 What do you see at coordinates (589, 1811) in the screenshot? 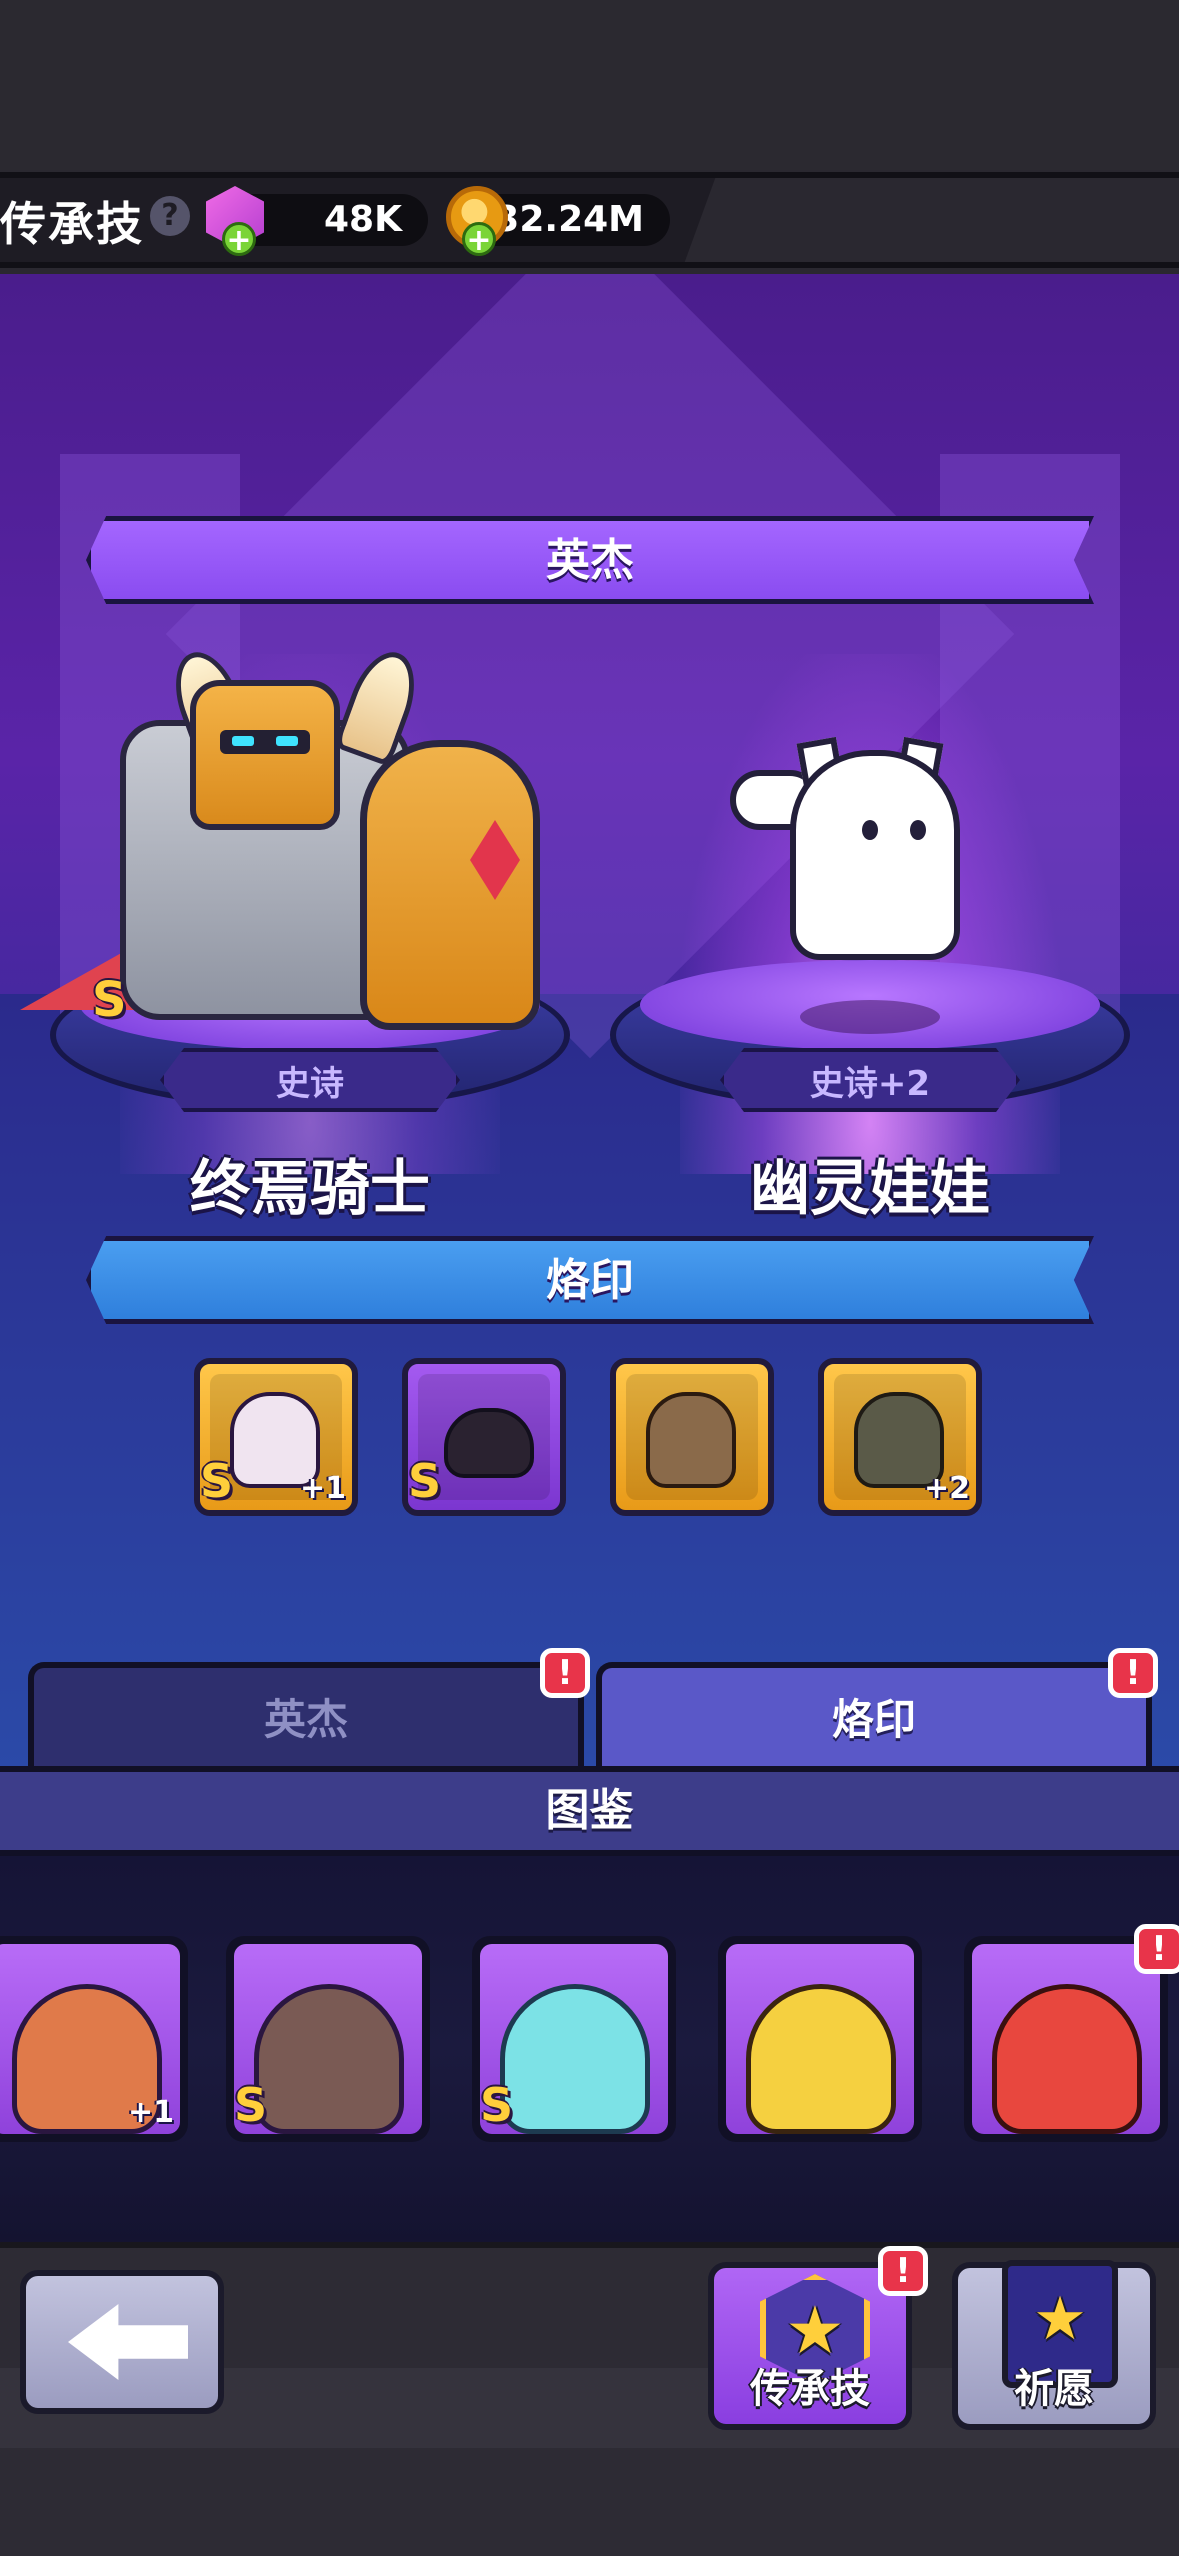
I see `codex-header: 图鉴` at bounding box center [589, 1811].